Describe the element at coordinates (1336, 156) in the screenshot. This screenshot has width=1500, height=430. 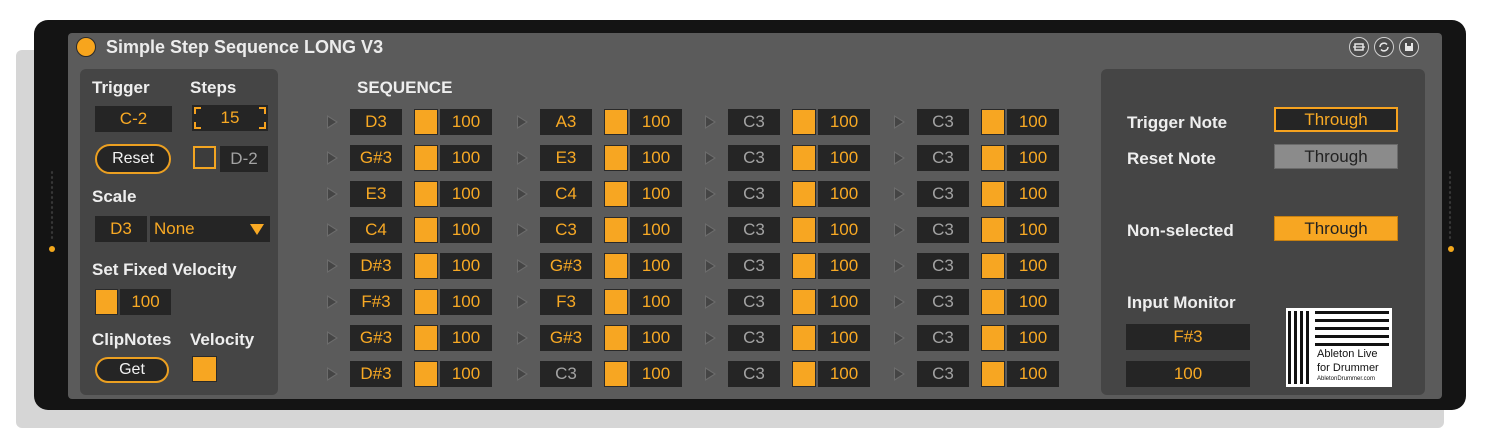
I see `reset-note-mode: Through` at that location.